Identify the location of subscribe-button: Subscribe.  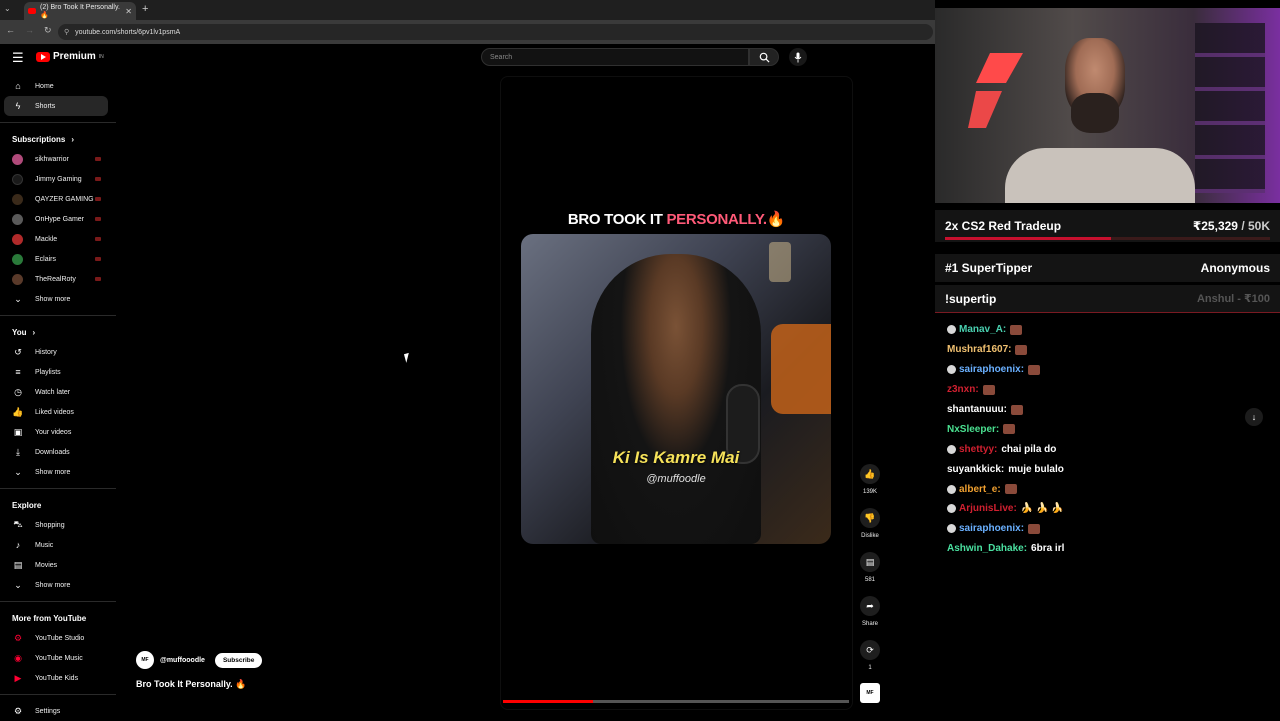
(238, 660).